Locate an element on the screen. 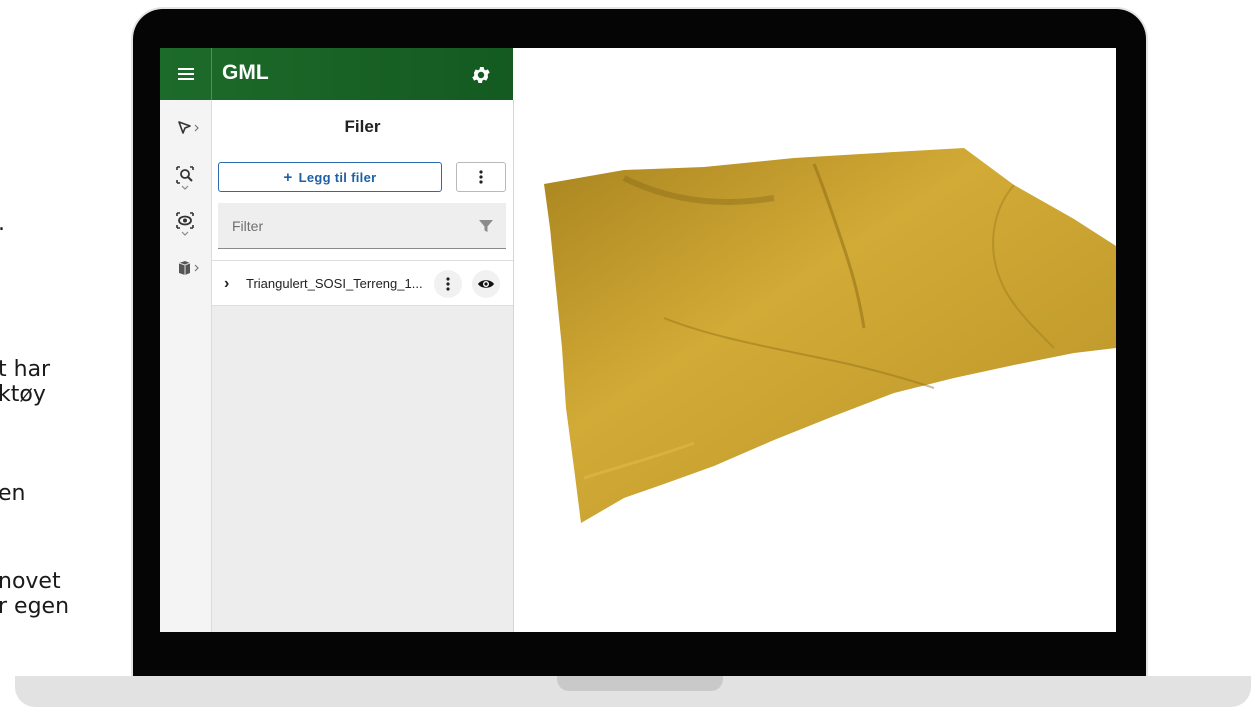 This screenshot has height=707, width=1251. panel-header-area: Filer + Legg til filer Filter is located at coordinates (362, 180).